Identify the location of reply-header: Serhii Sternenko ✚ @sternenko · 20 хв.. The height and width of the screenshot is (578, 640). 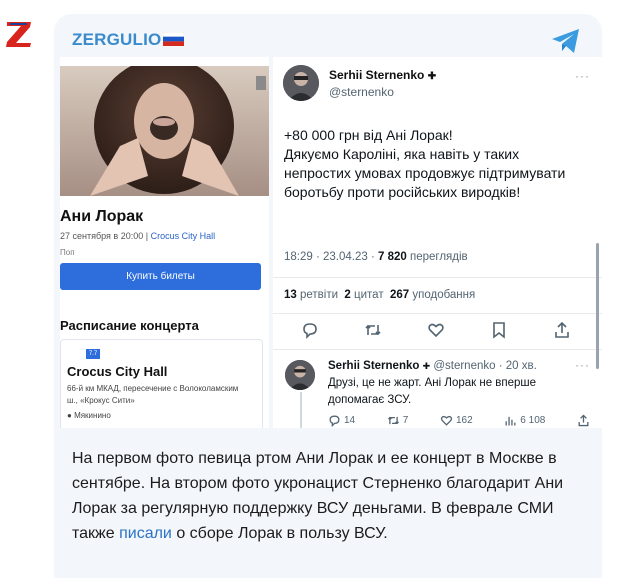
(432, 366).